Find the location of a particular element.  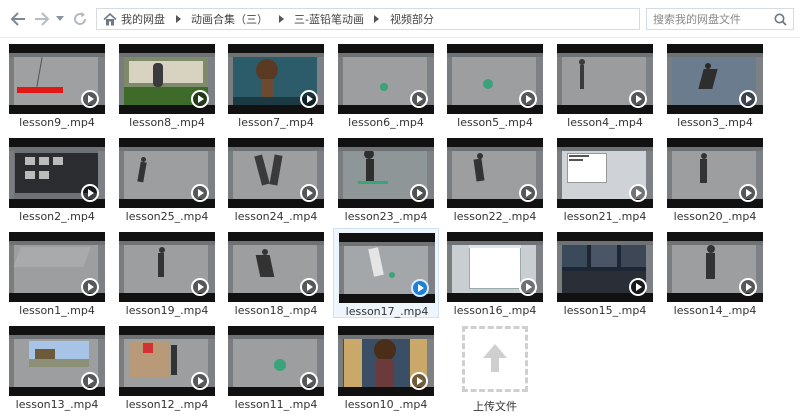

file-item-video: lesson4_.mp4 is located at coordinates (605, 85).